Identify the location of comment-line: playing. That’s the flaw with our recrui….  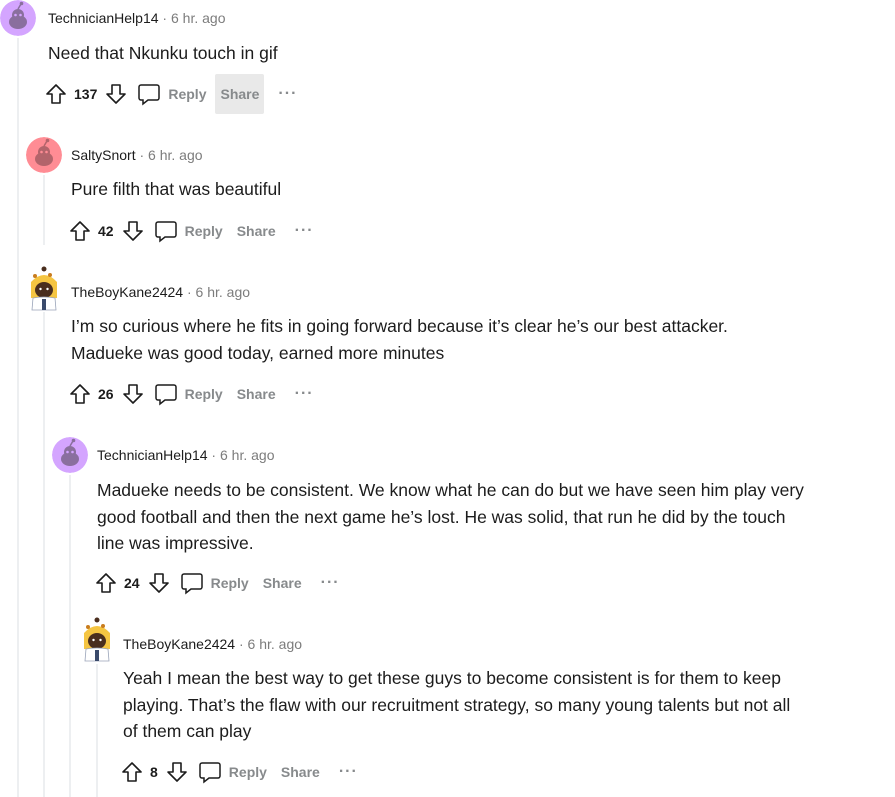
(457, 704).